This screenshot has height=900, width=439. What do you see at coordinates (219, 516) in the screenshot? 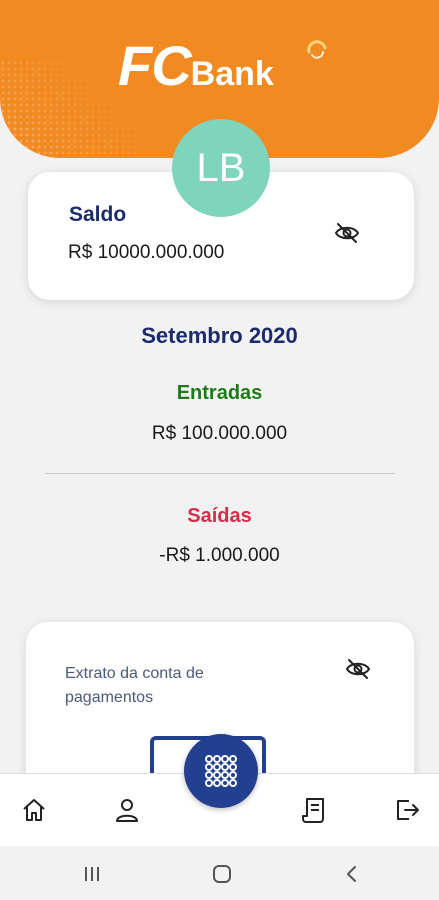
I see `expense-label: Saídas` at bounding box center [219, 516].